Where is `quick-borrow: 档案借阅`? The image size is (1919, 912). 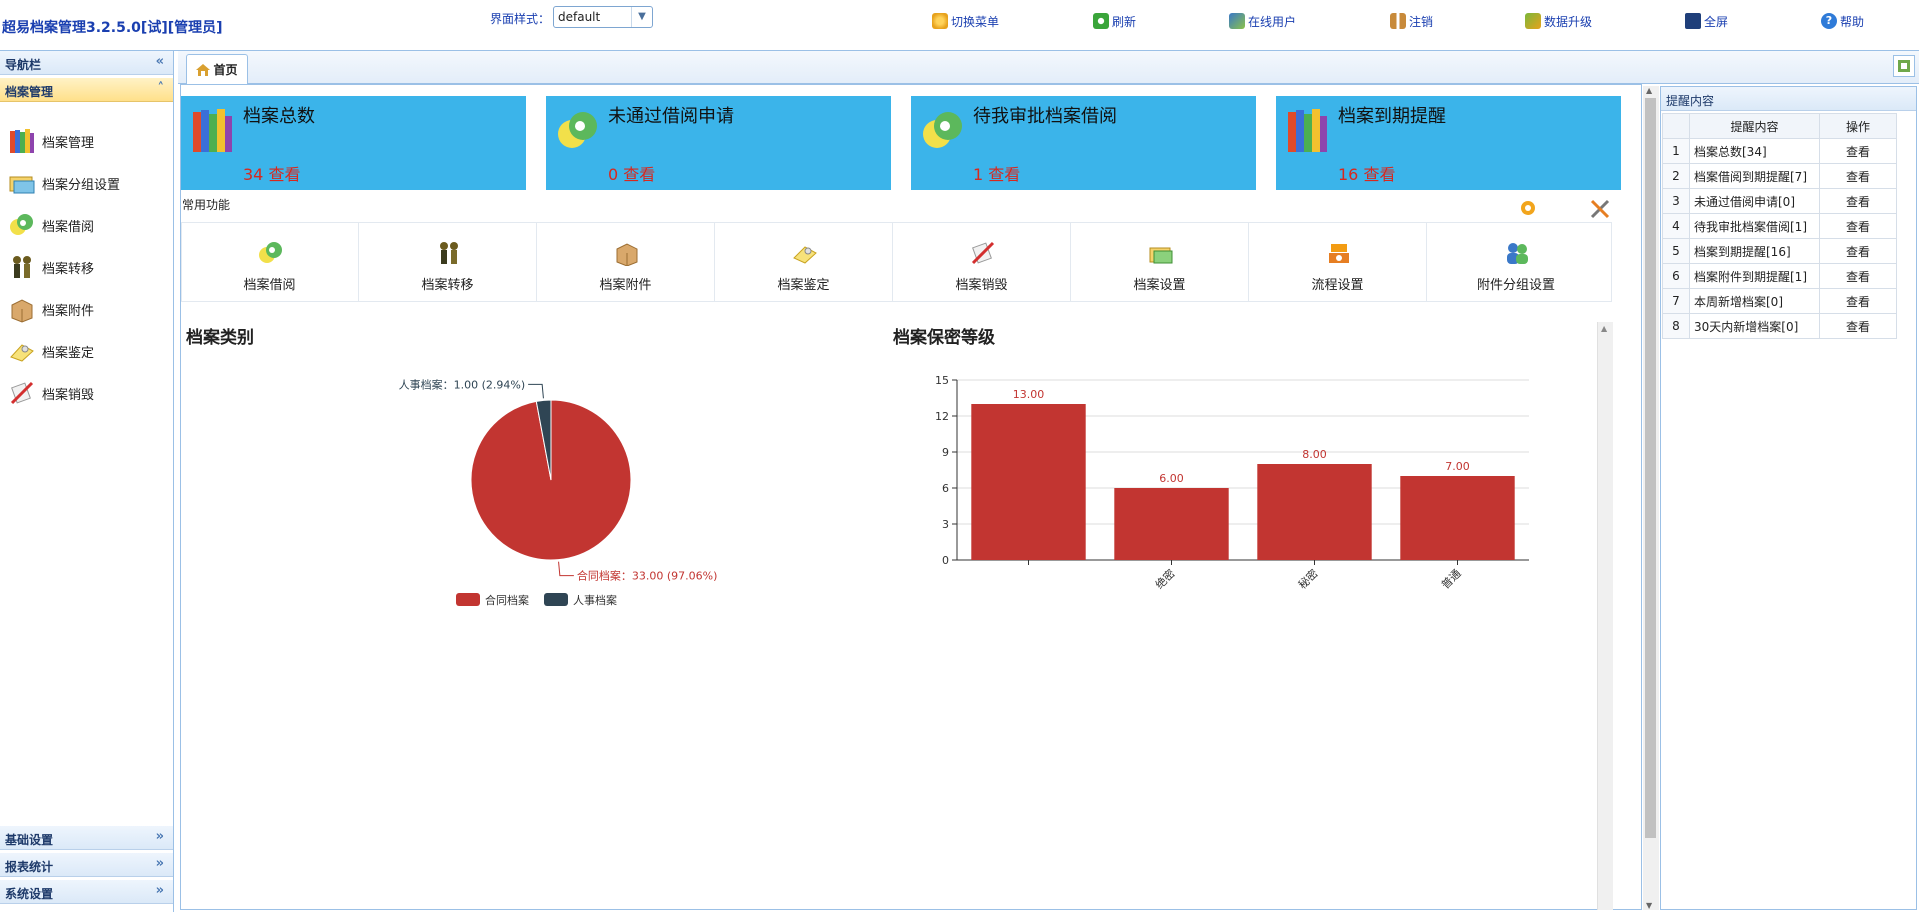
quick-borrow: 档案借阅 is located at coordinates (270, 262).